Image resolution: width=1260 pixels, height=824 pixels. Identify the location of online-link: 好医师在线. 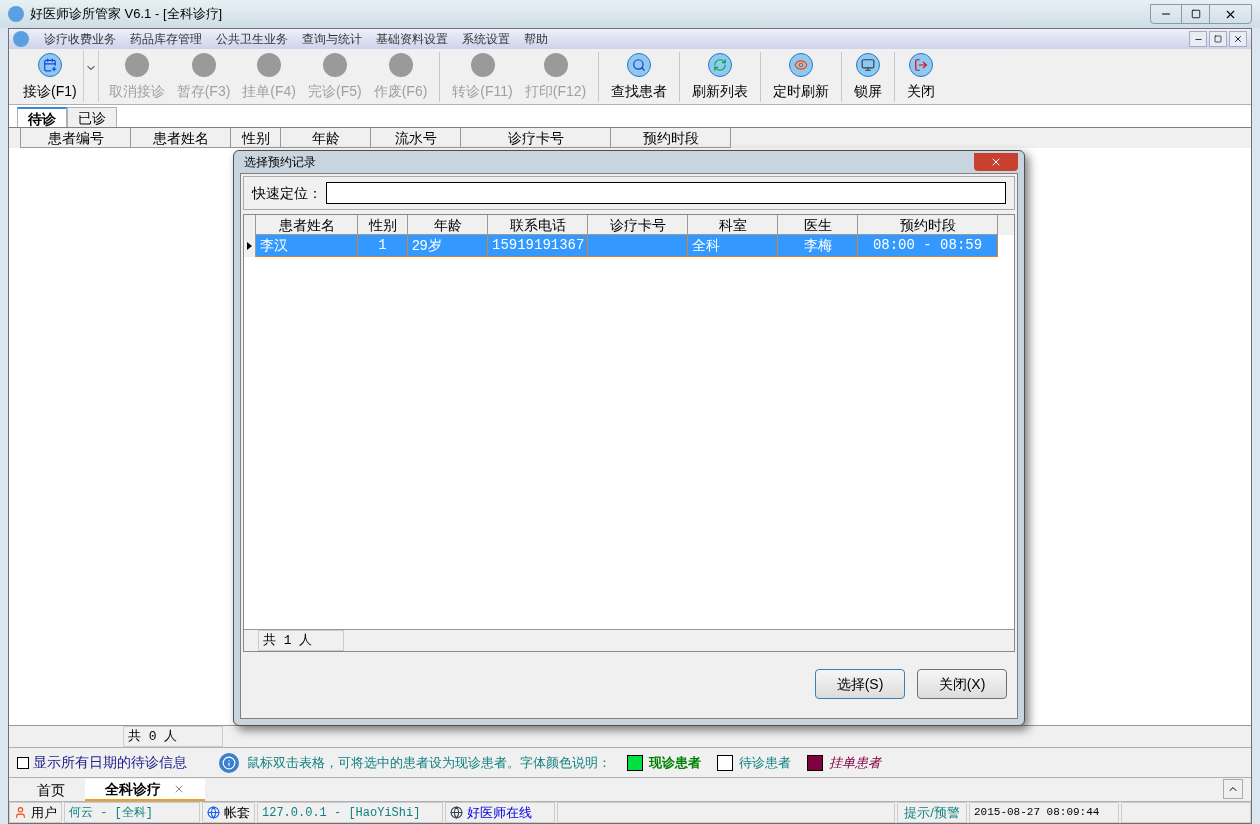
(500, 812).